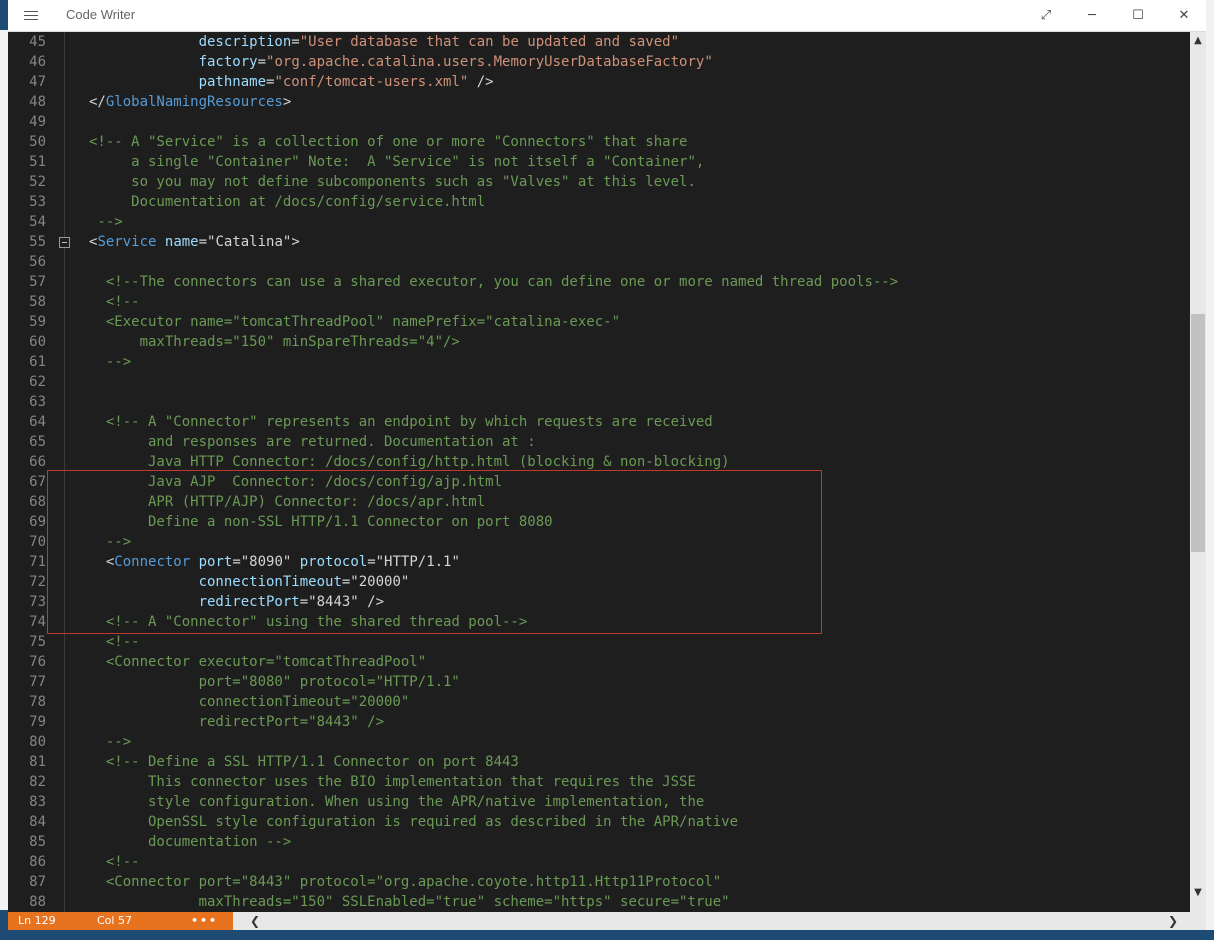  Describe the element at coordinates (31, 15) in the screenshot. I see `hamburger-menu-icon` at that location.